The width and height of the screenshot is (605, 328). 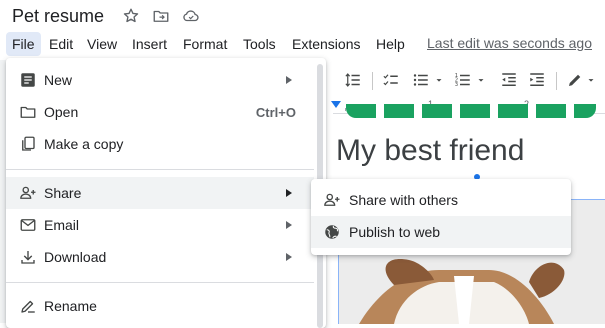 I want to click on file-menu-download-label: Download, so click(x=75, y=257).